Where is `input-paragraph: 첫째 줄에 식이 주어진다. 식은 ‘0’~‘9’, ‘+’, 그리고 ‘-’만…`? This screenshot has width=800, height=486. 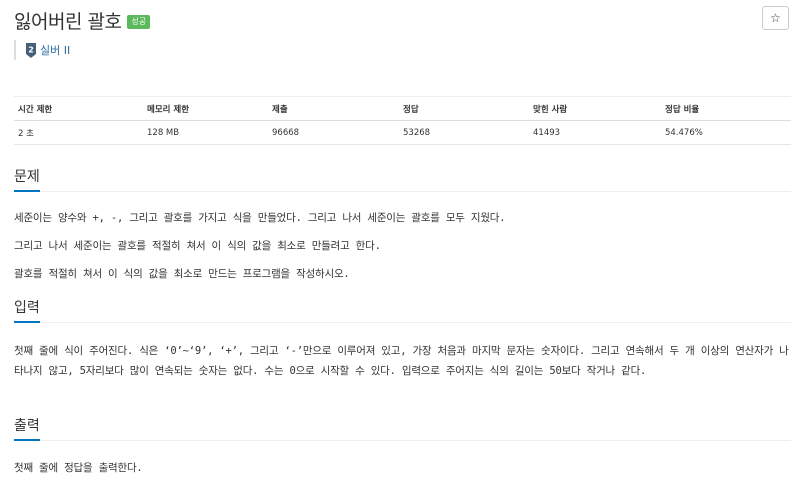
input-paragraph: 첫째 줄에 식이 주어진다. 식은 ‘0’~‘9’, ‘+’, 그리고 ‘-’만… is located at coordinates (401, 361).